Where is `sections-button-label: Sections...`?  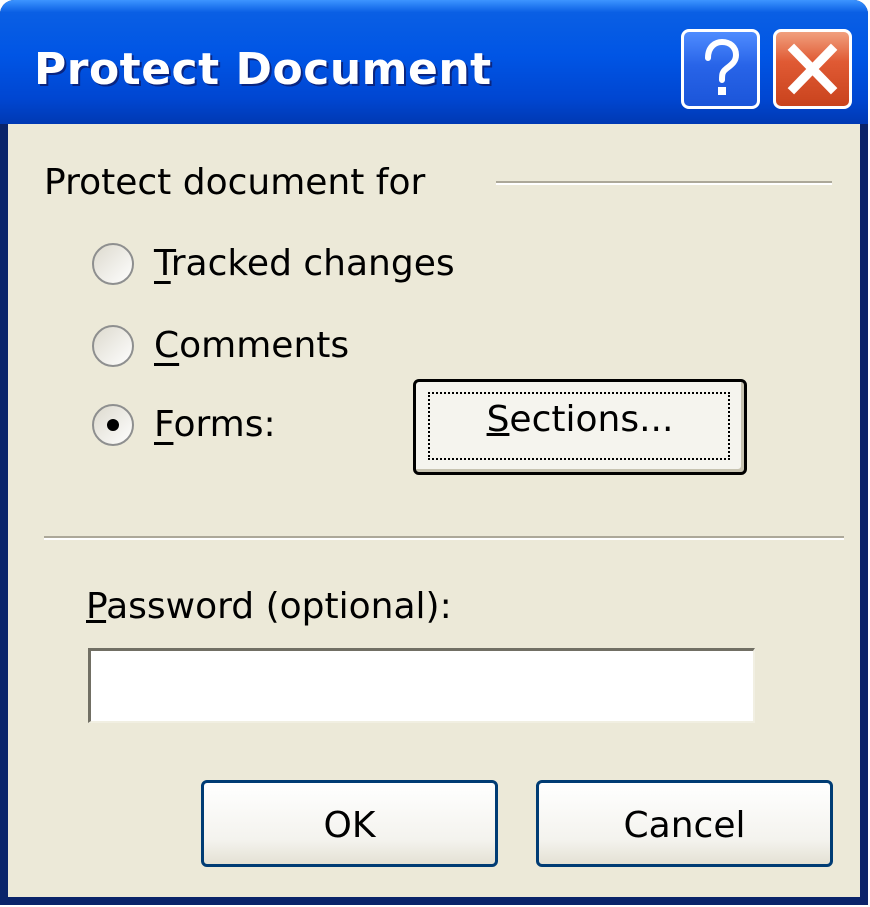
sections-button-label: Sections... is located at coordinates (580, 419).